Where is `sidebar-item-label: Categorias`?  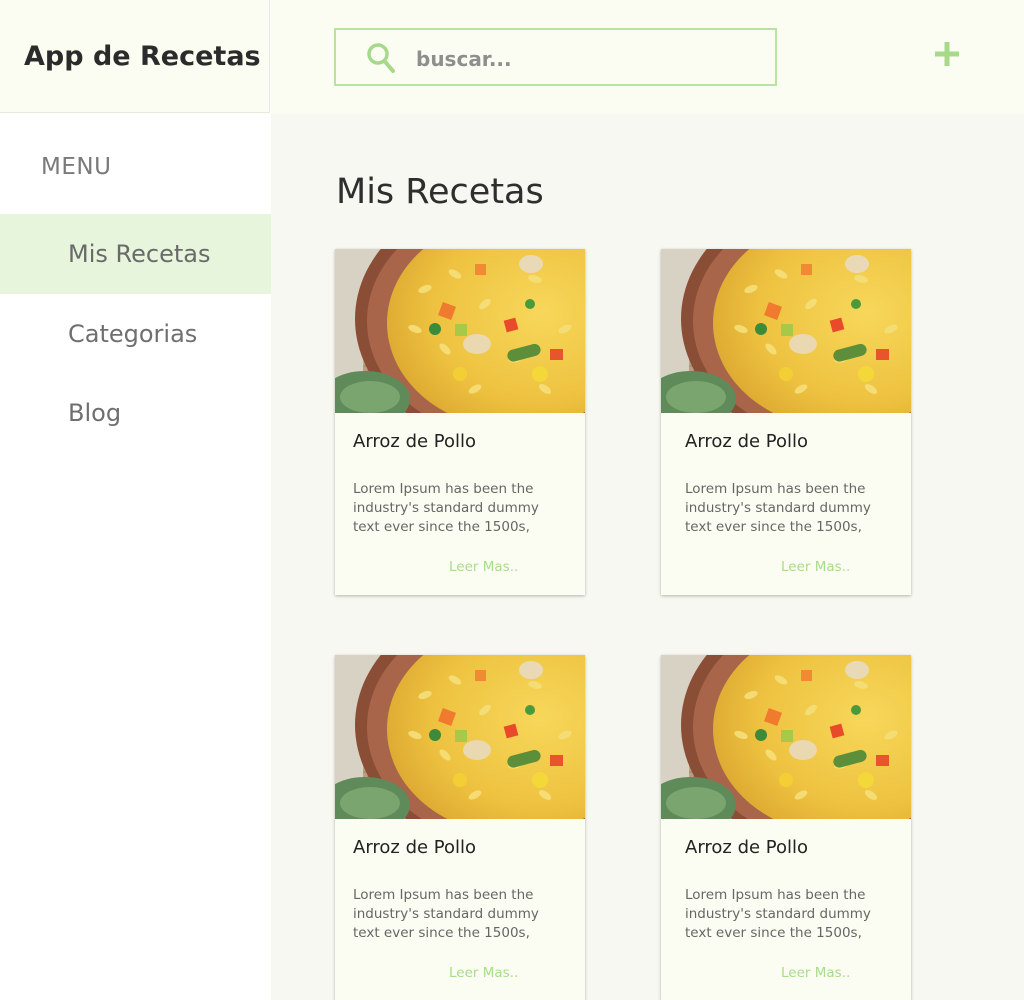 sidebar-item-label: Categorias is located at coordinates (133, 334).